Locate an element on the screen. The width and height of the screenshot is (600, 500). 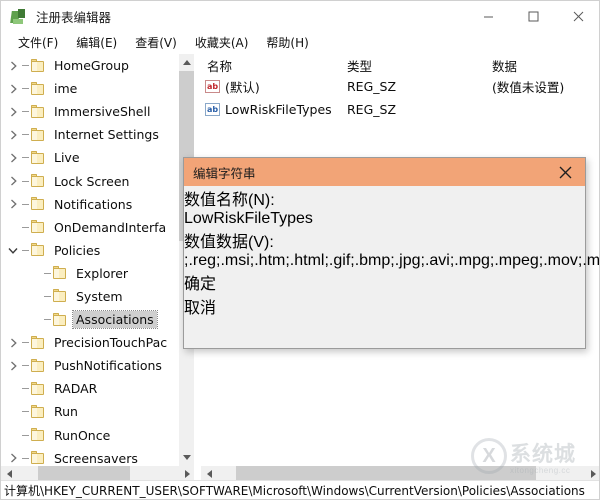
tree-item-screensavers: Screensavers is located at coordinates (90, 456).